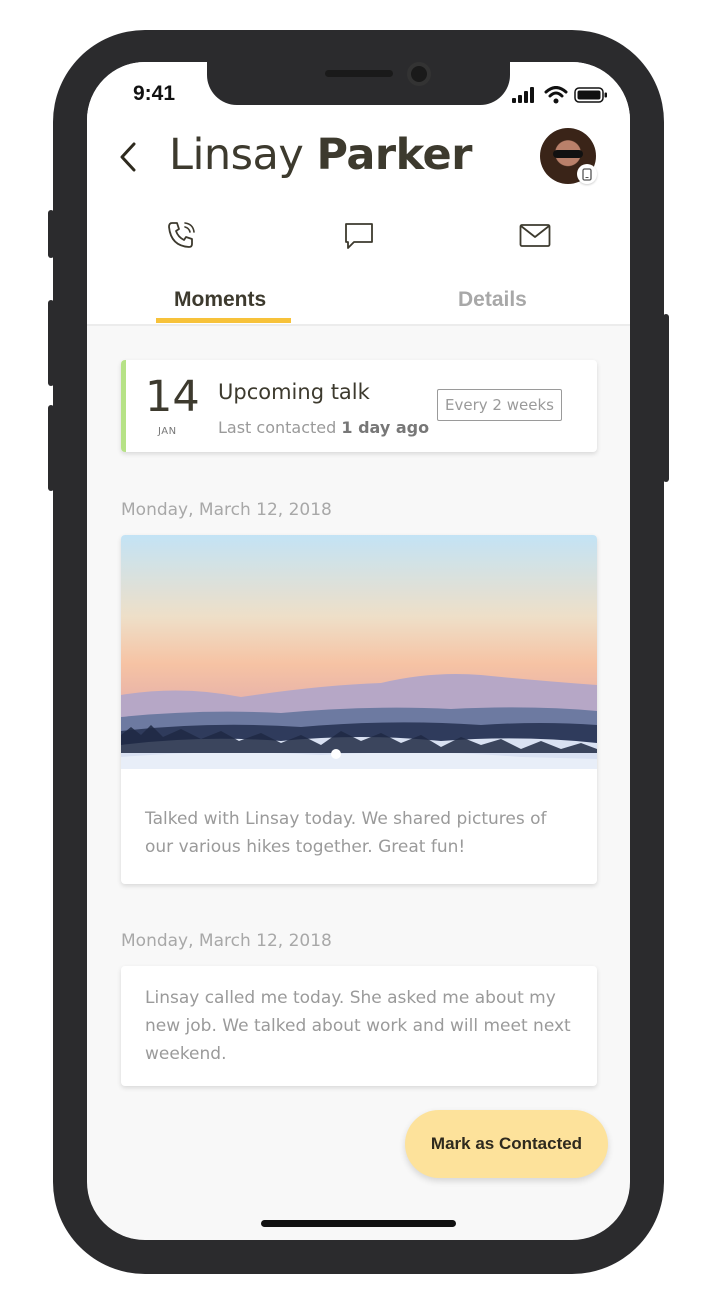  I want to click on carousel-dot, so click(336, 754).